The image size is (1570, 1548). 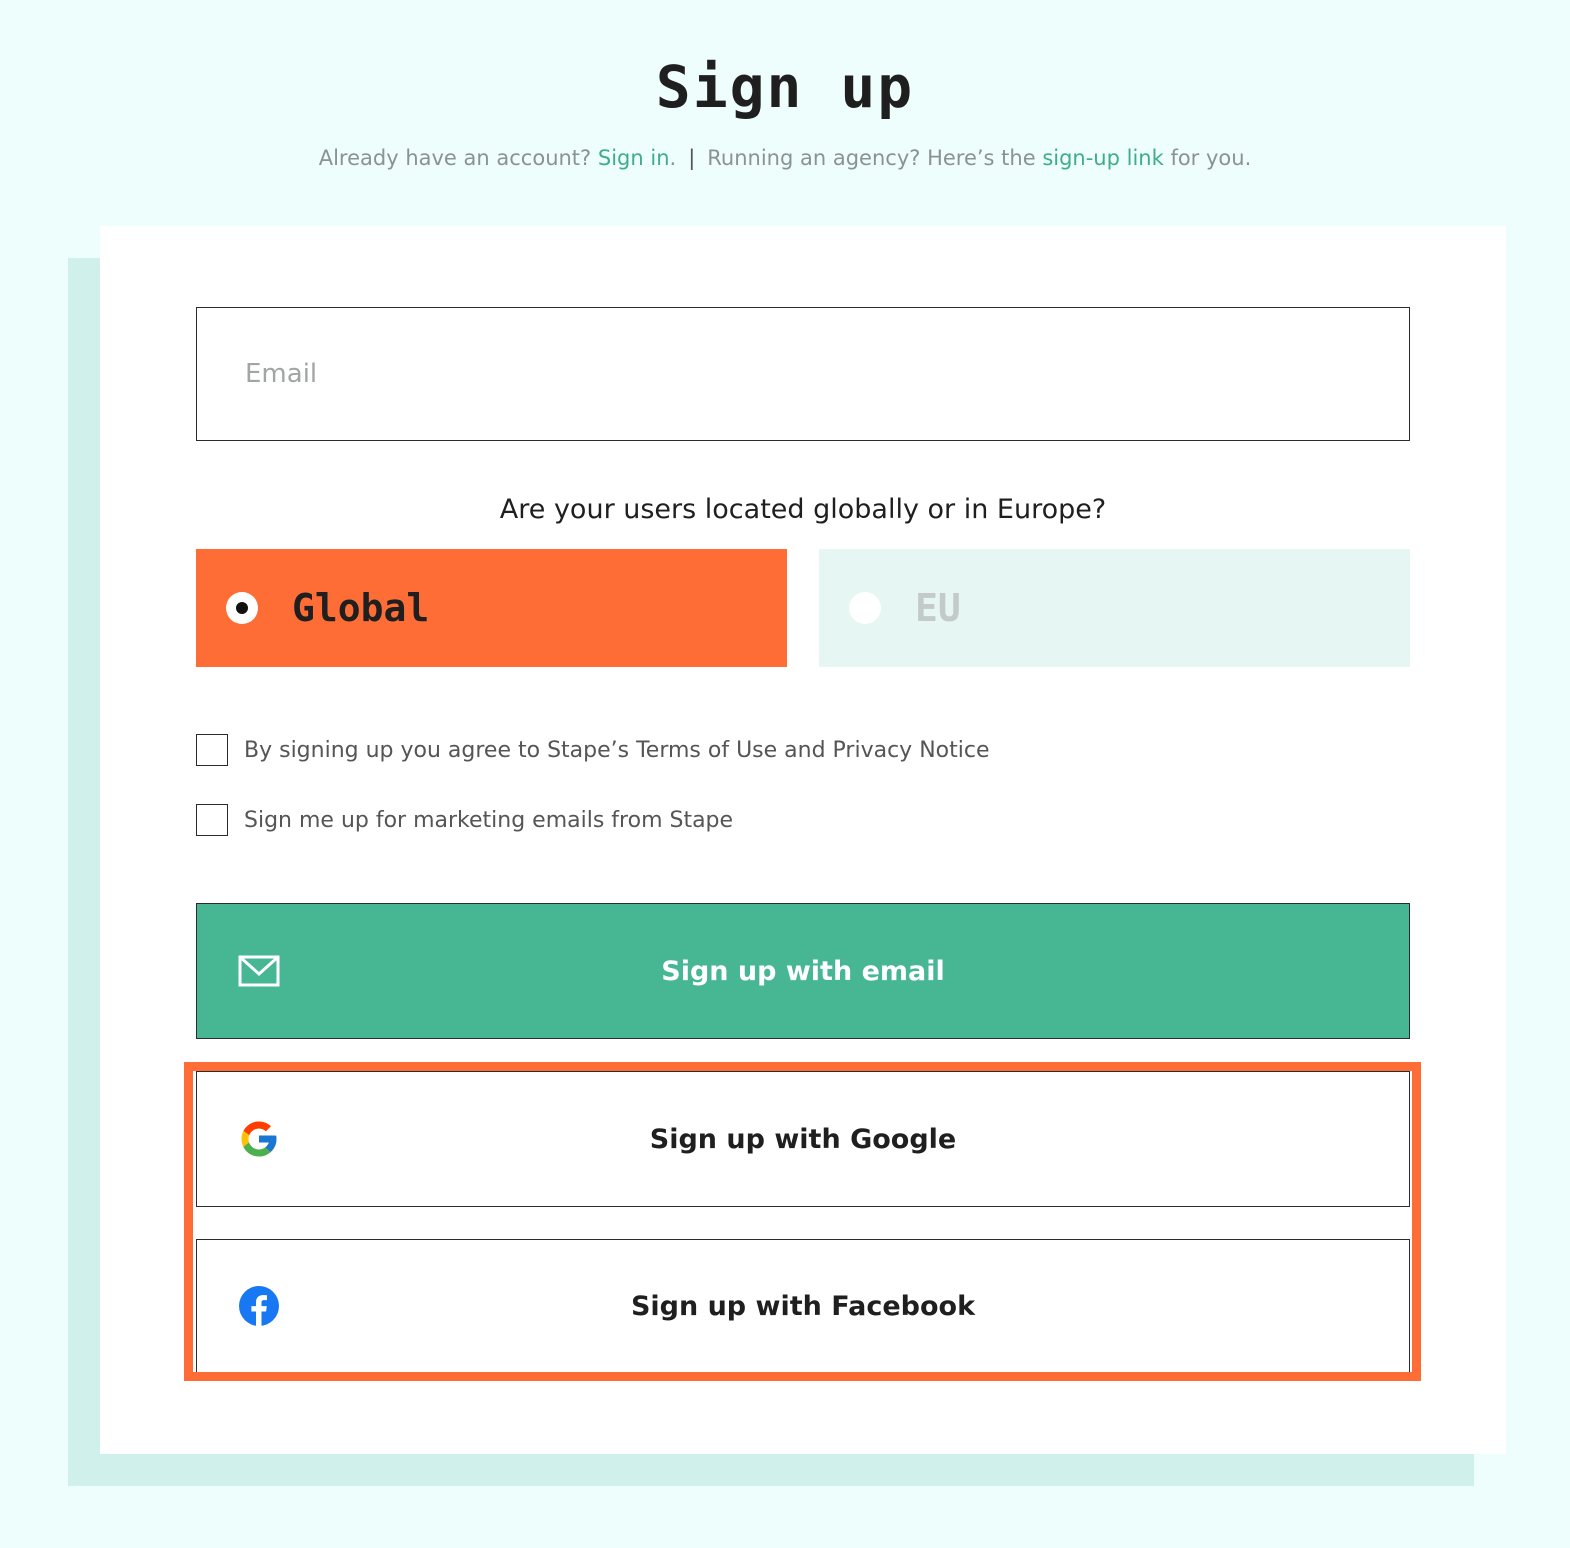 I want to click on signup-email-label: Sign up with email, so click(x=803, y=971).